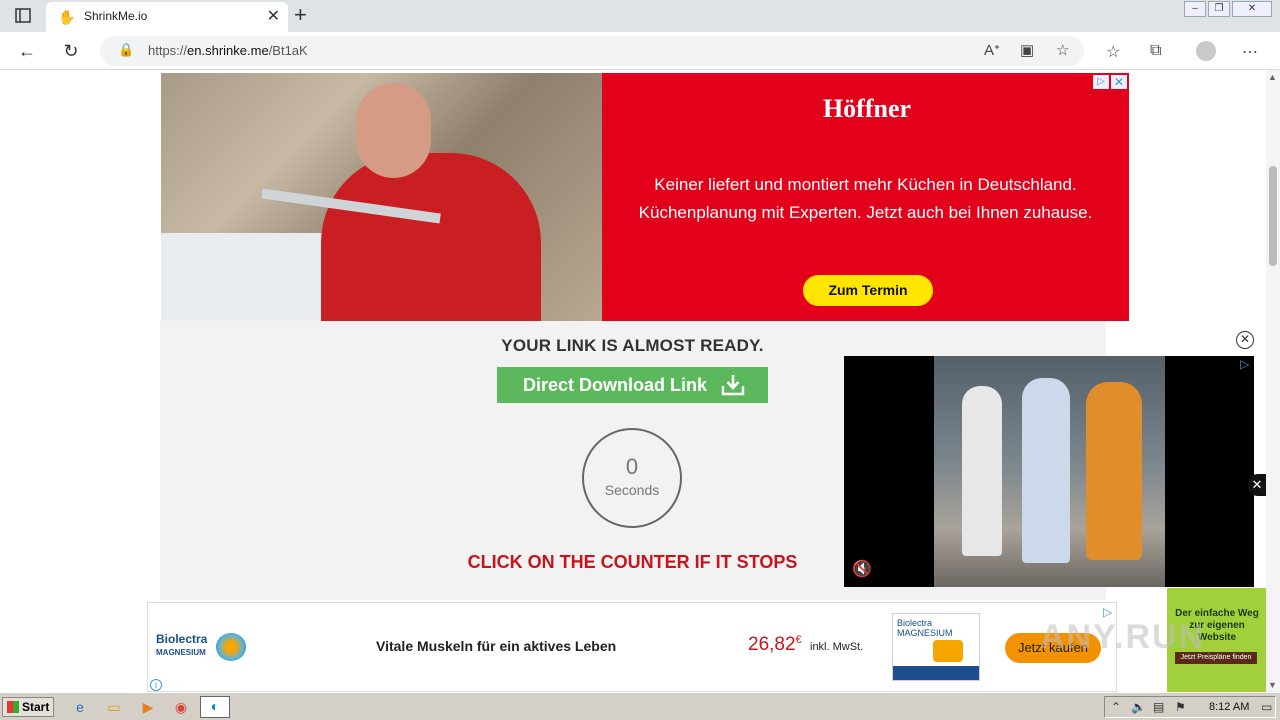 This screenshot has height=720, width=1280. What do you see at coordinates (393, 130) in the screenshot?
I see `ad-photo-person-head` at bounding box center [393, 130].